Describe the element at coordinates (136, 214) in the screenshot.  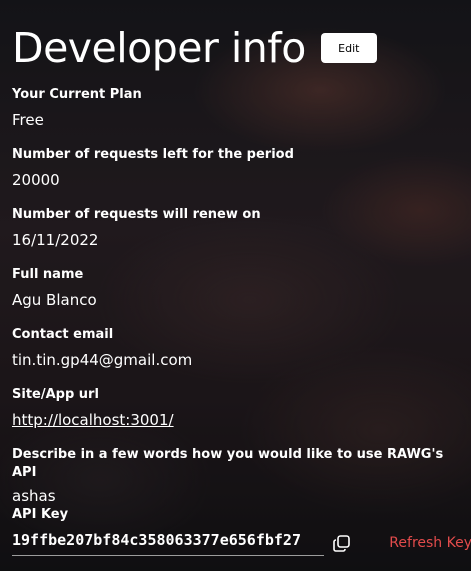
I see `field-label: Number of requests will renew on` at that location.